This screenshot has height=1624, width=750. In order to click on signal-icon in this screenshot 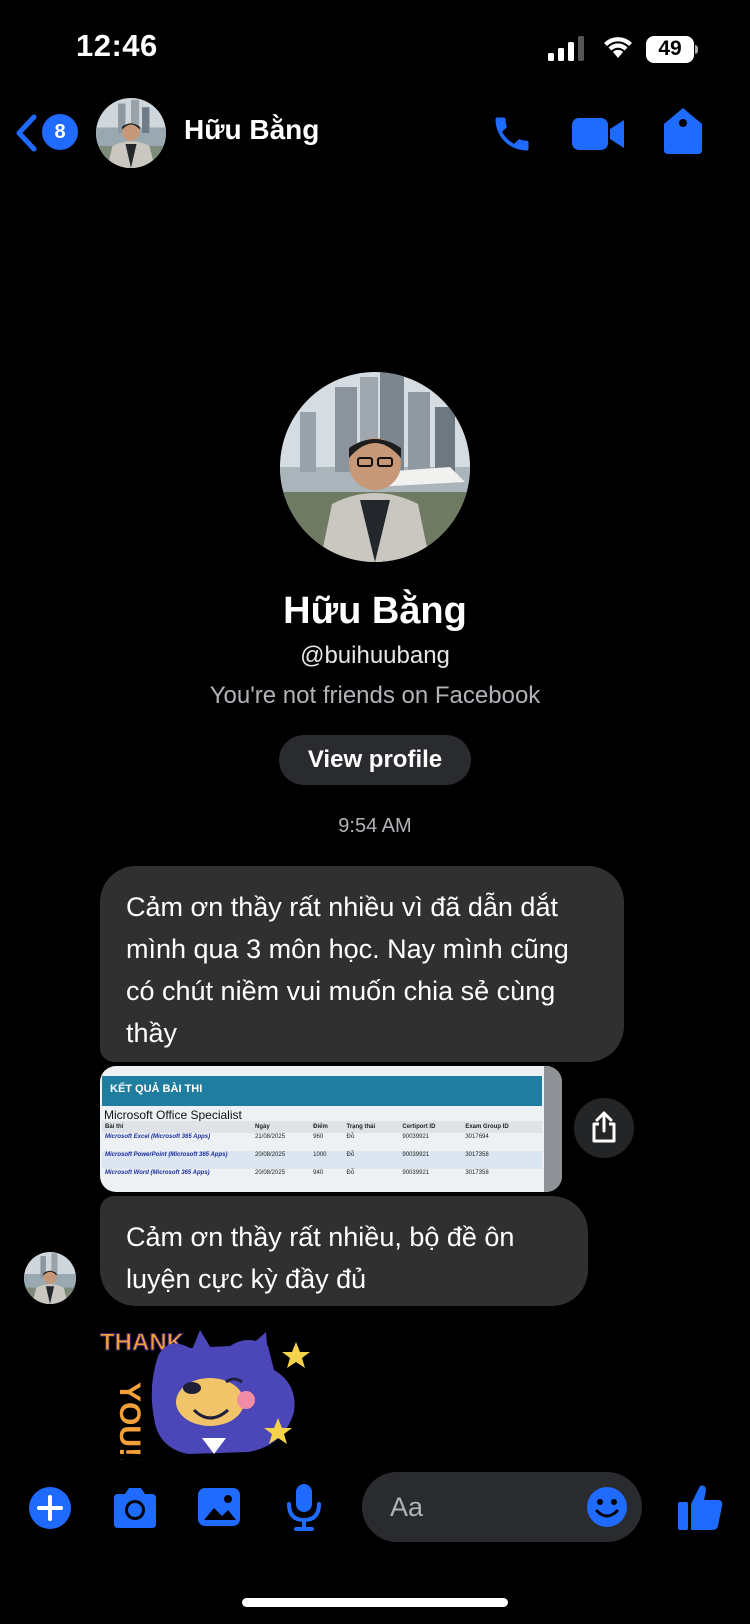, I will do `click(566, 48)`.